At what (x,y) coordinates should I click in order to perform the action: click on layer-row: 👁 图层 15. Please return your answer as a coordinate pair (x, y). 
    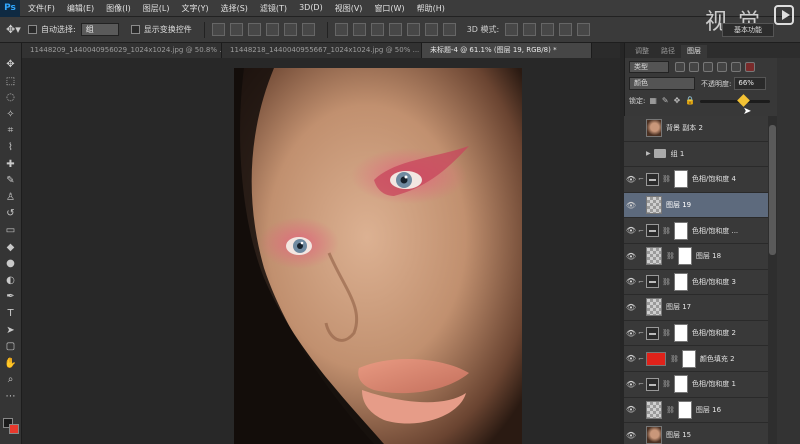
    Looking at the image, I should click on (696, 433).